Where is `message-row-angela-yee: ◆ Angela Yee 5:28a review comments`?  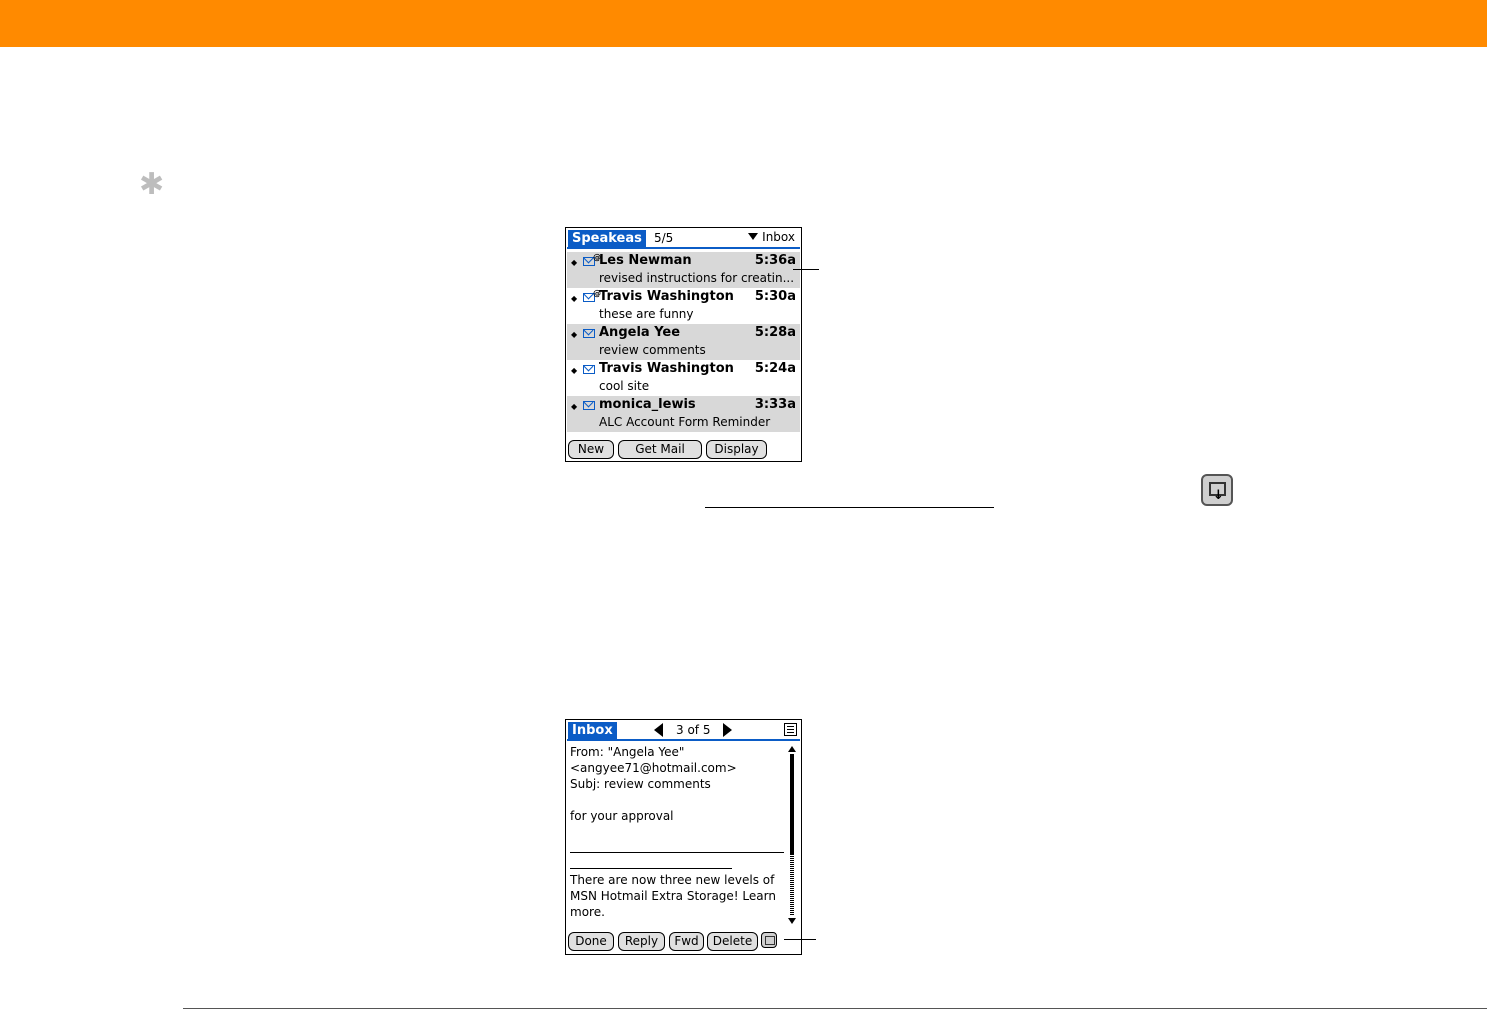 message-row-angela-yee: ◆ Angela Yee 5:28a review comments is located at coordinates (683, 342).